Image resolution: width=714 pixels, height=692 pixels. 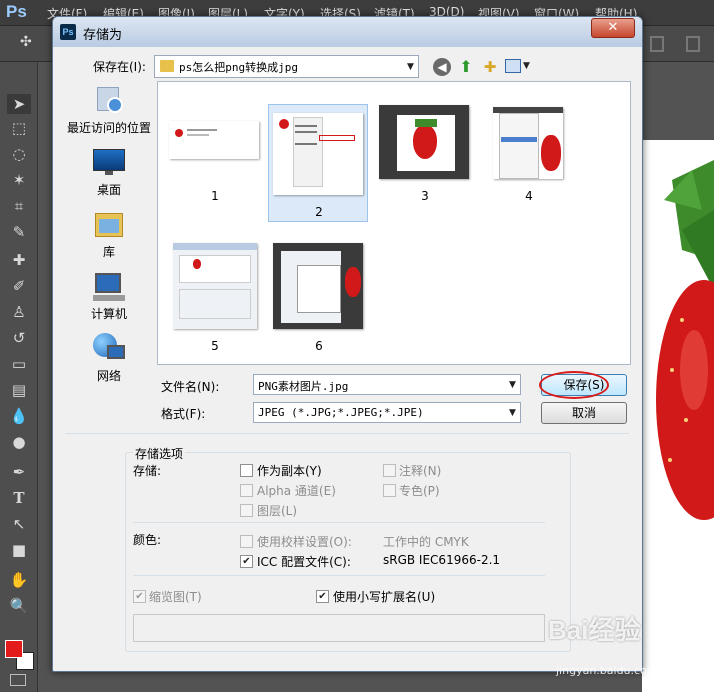 What do you see at coordinates (109, 286) in the screenshot?
I see `computer-icon` at bounding box center [109, 286].